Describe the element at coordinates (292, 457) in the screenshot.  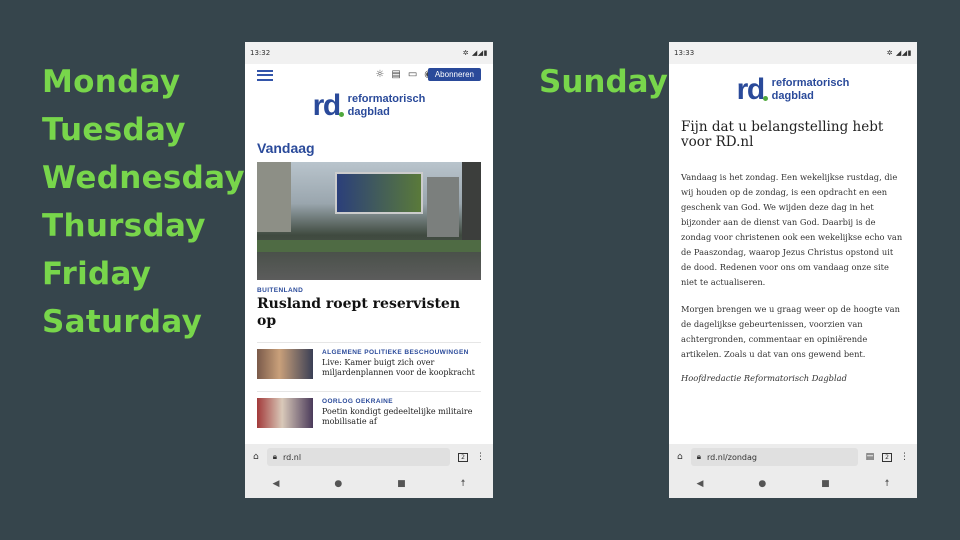
I see `url-text: rd.nl` at that location.